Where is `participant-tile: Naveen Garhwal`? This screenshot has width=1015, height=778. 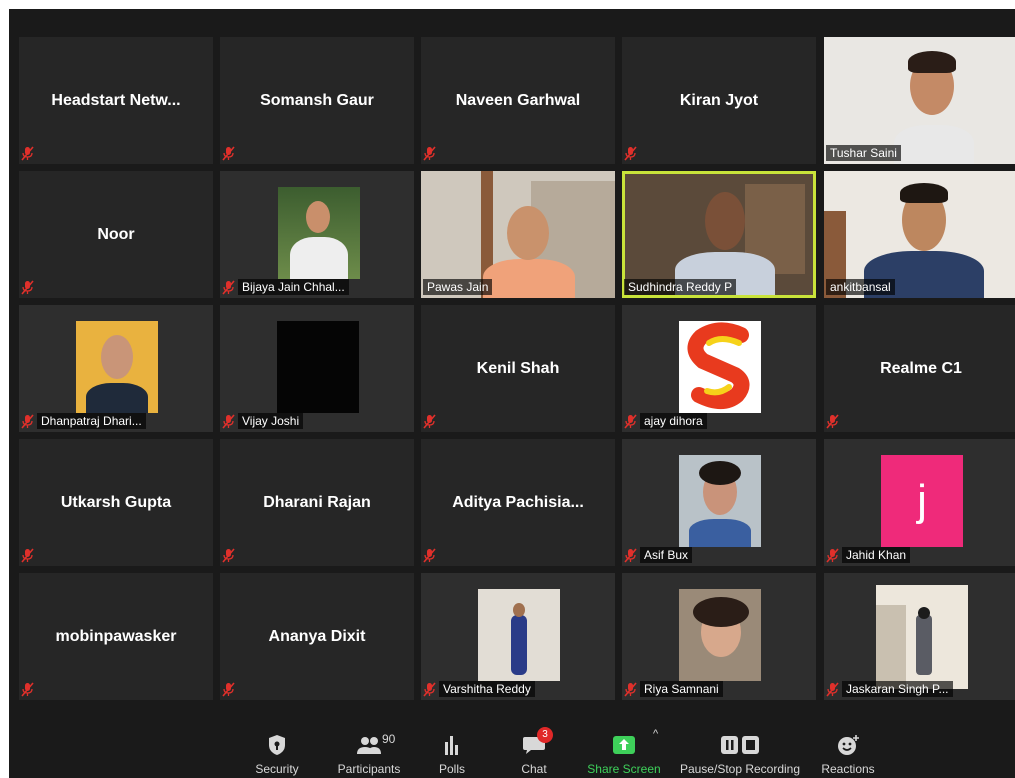 participant-tile: Naveen Garhwal is located at coordinates (518, 100).